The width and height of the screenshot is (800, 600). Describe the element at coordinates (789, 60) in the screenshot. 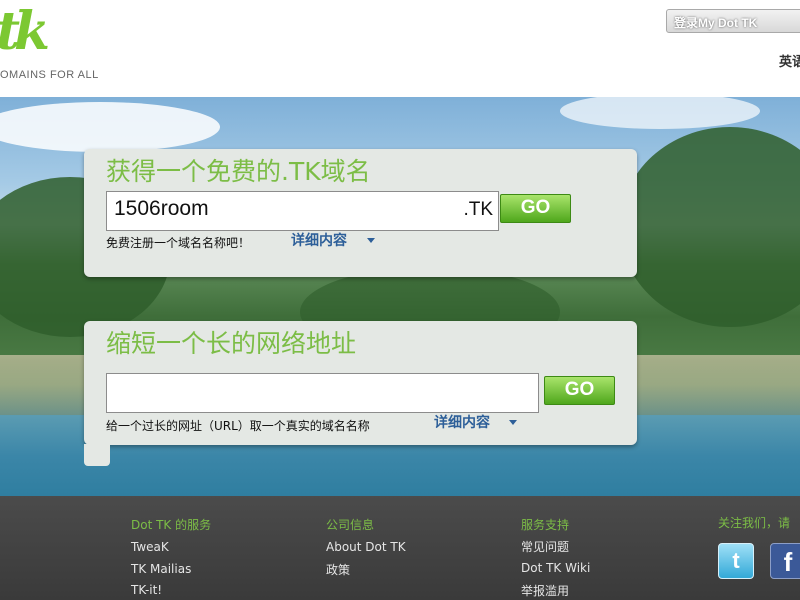

I see `language-selector: 英语` at that location.